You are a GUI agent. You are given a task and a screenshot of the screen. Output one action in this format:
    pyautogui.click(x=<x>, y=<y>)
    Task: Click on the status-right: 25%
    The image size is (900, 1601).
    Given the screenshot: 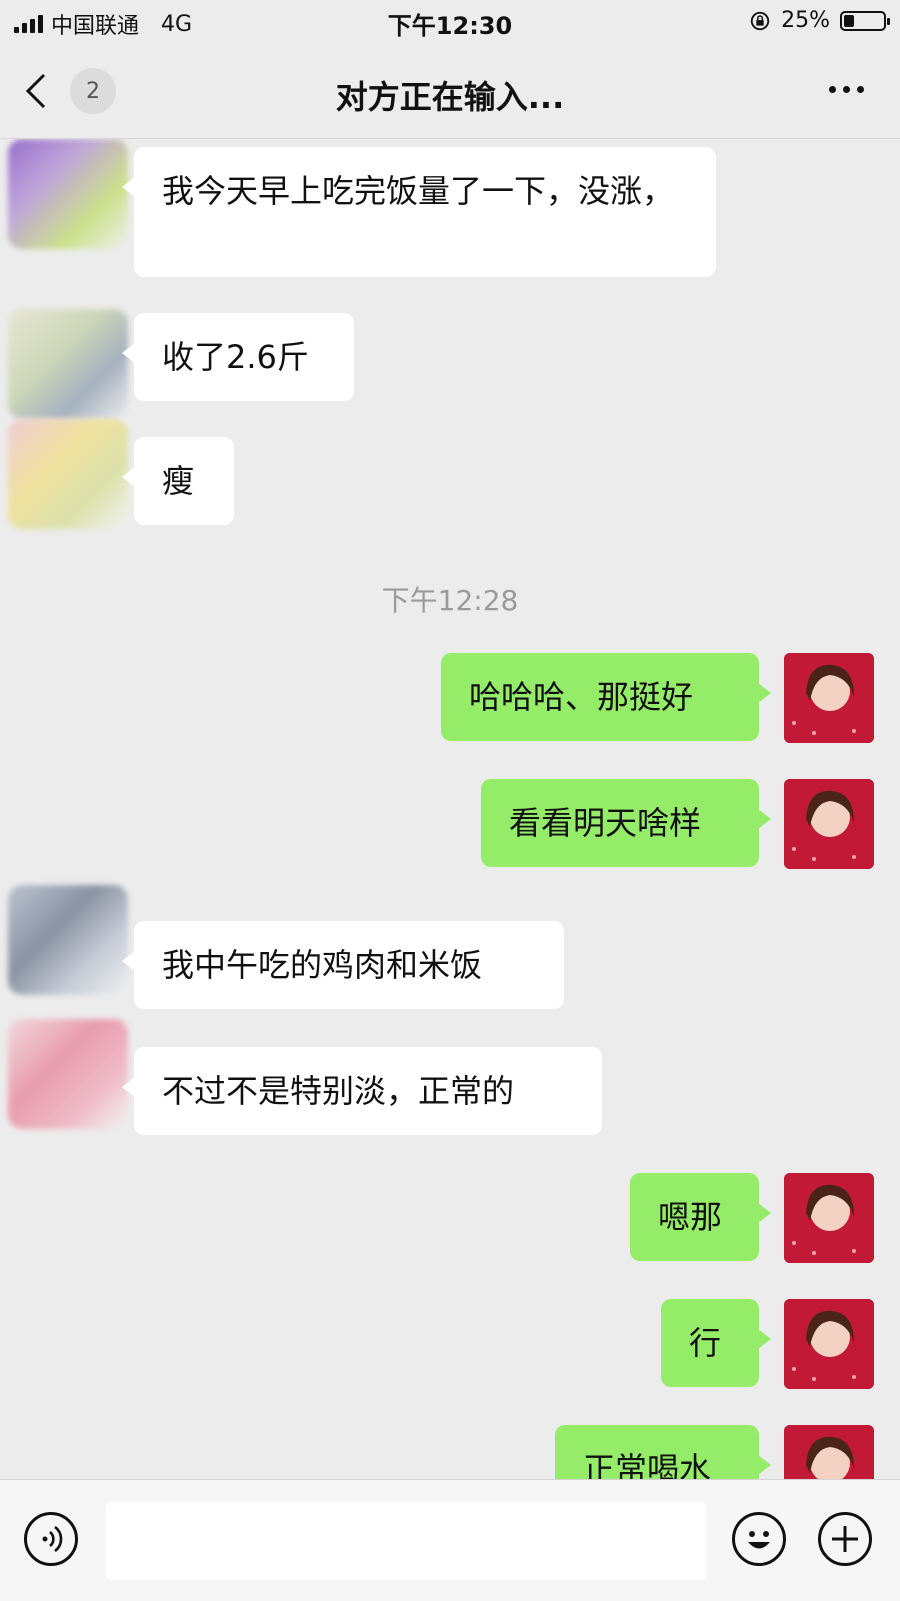 What is the action you would take?
    pyautogui.click(x=819, y=20)
    